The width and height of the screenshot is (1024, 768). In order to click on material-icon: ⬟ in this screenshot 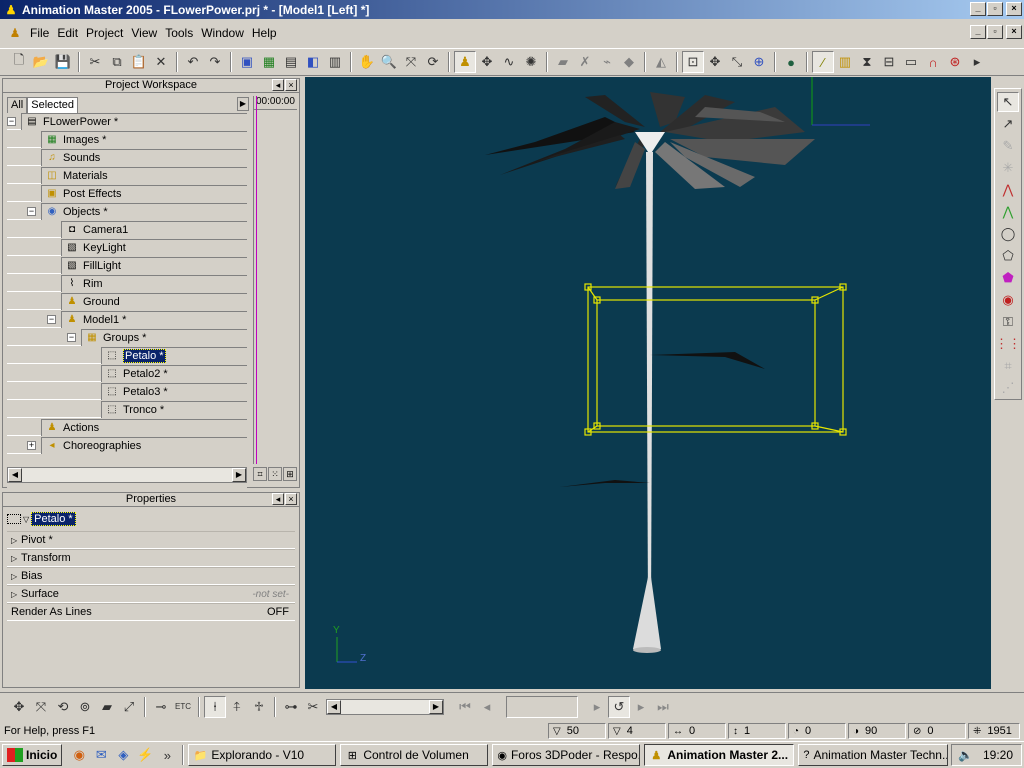, I will do `click(1008, 278)`.